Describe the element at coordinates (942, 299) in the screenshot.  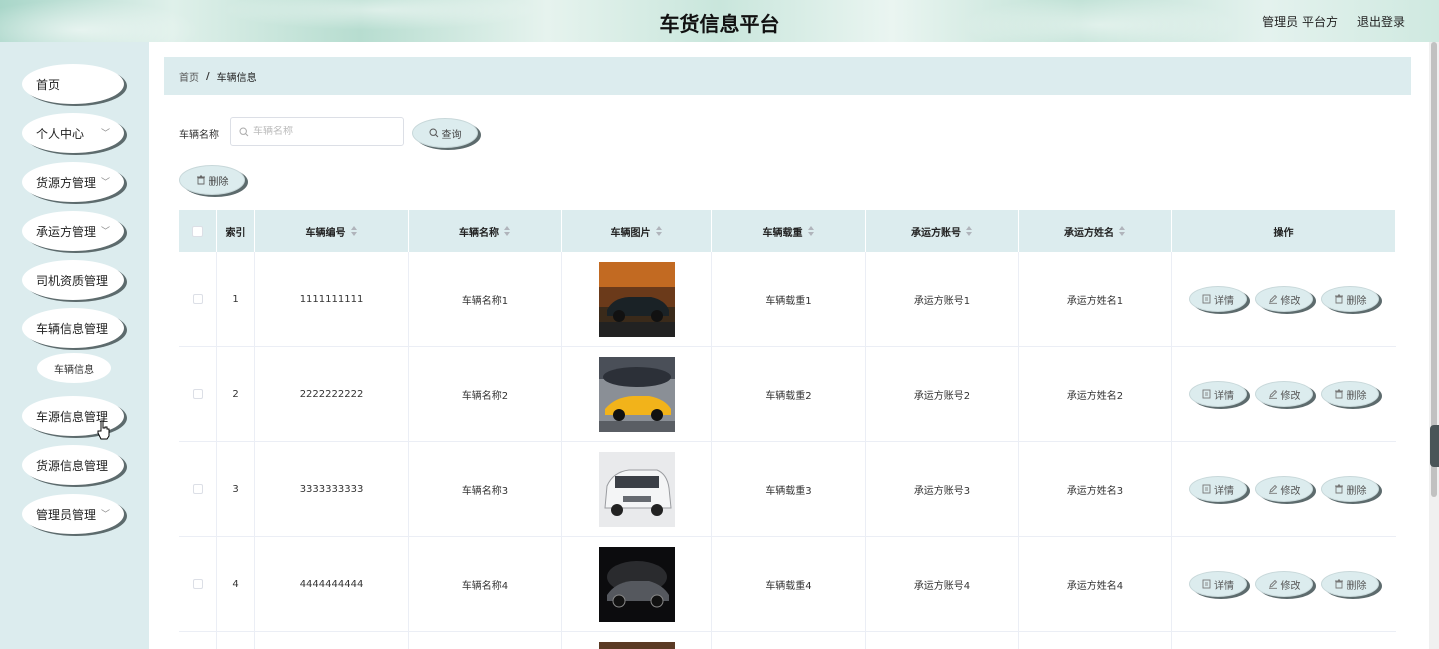
I see `cell-account: 承运方账号1` at that location.